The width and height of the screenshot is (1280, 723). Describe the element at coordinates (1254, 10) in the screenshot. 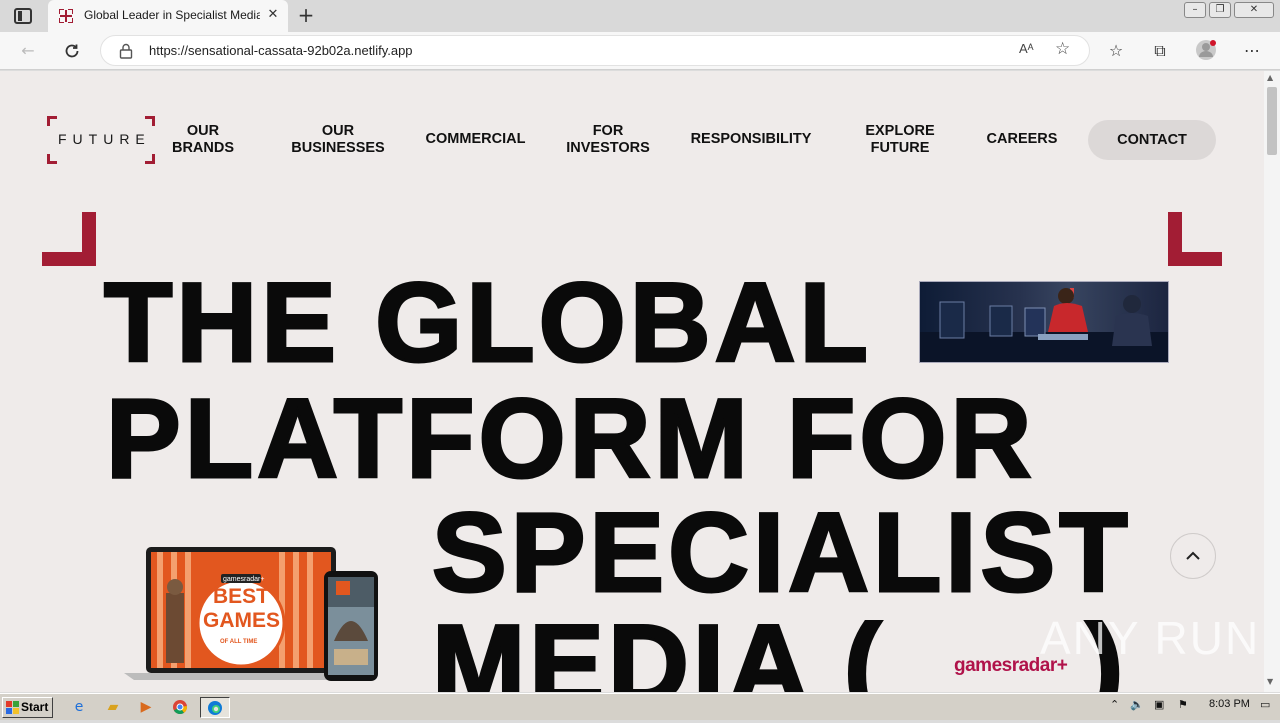

I see `window-close-button: ✕` at that location.